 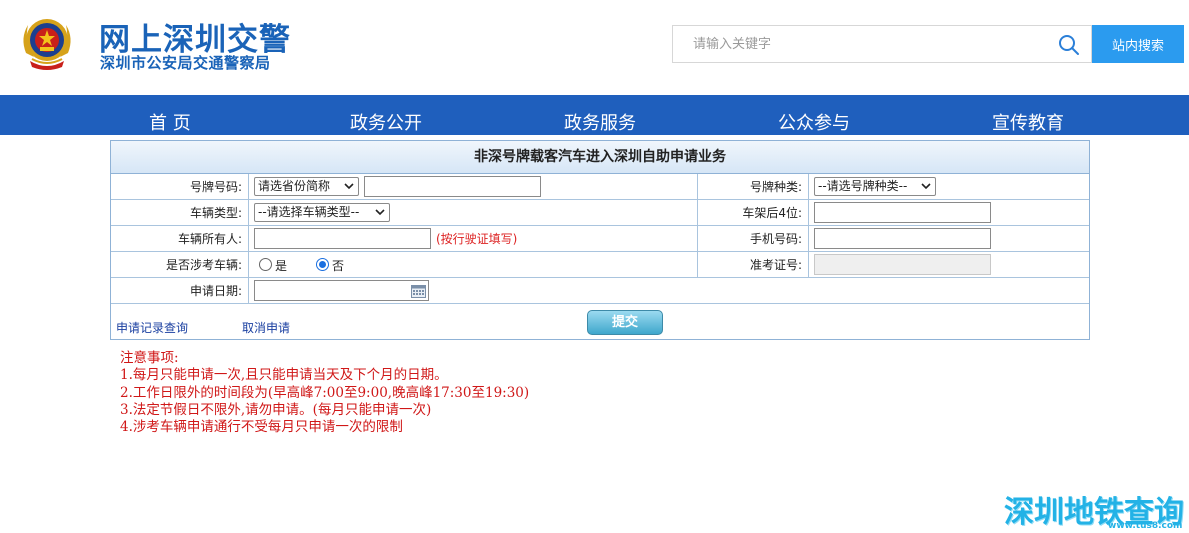 What do you see at coordinates (47, 43) in the screenshot?
I see `police-emblem-logo` at bounding box center [47, 43].